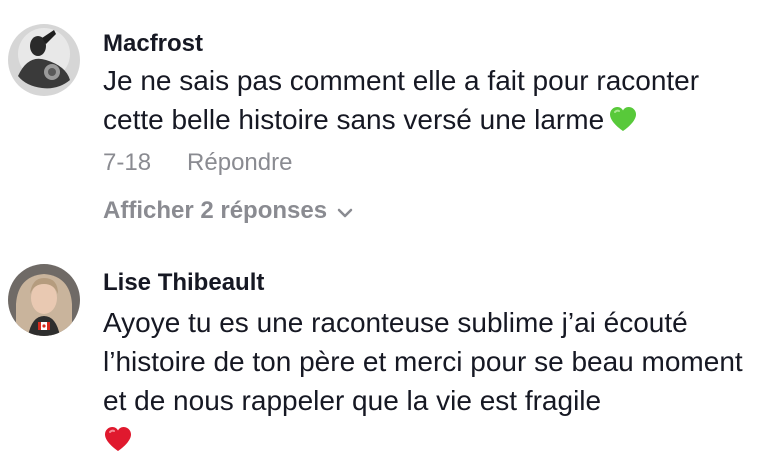  I want to click on comment-date: 7-18, so click(127, 162).